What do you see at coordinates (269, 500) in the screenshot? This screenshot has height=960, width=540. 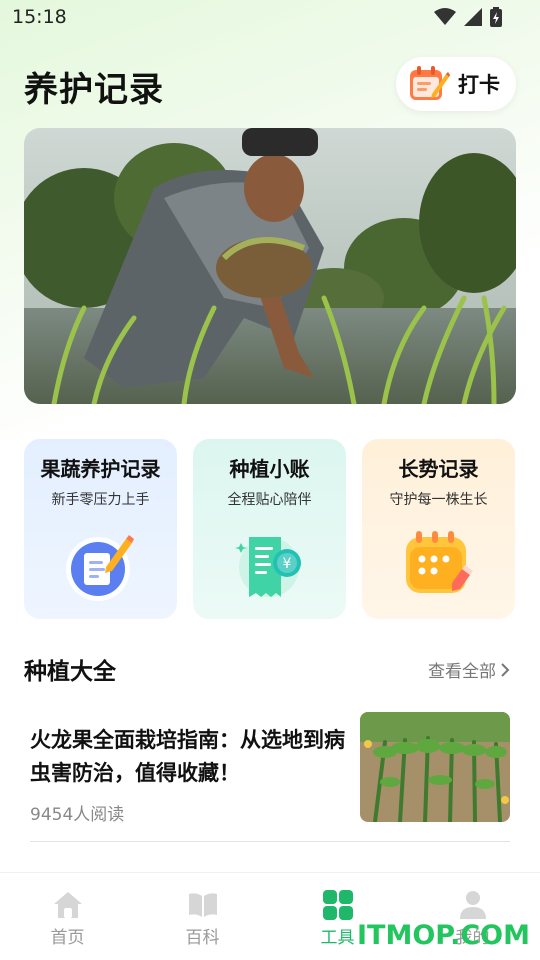 I see `tool-card-subtitle: 全程贴心陪伴` at bounding box center [269, 500].